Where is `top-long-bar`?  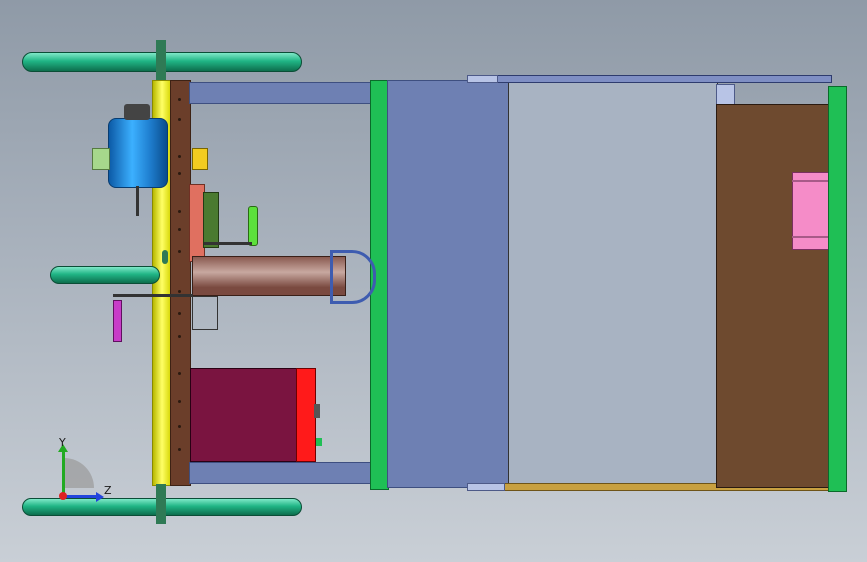
top-long-bar is located at coordinates (664, 79).